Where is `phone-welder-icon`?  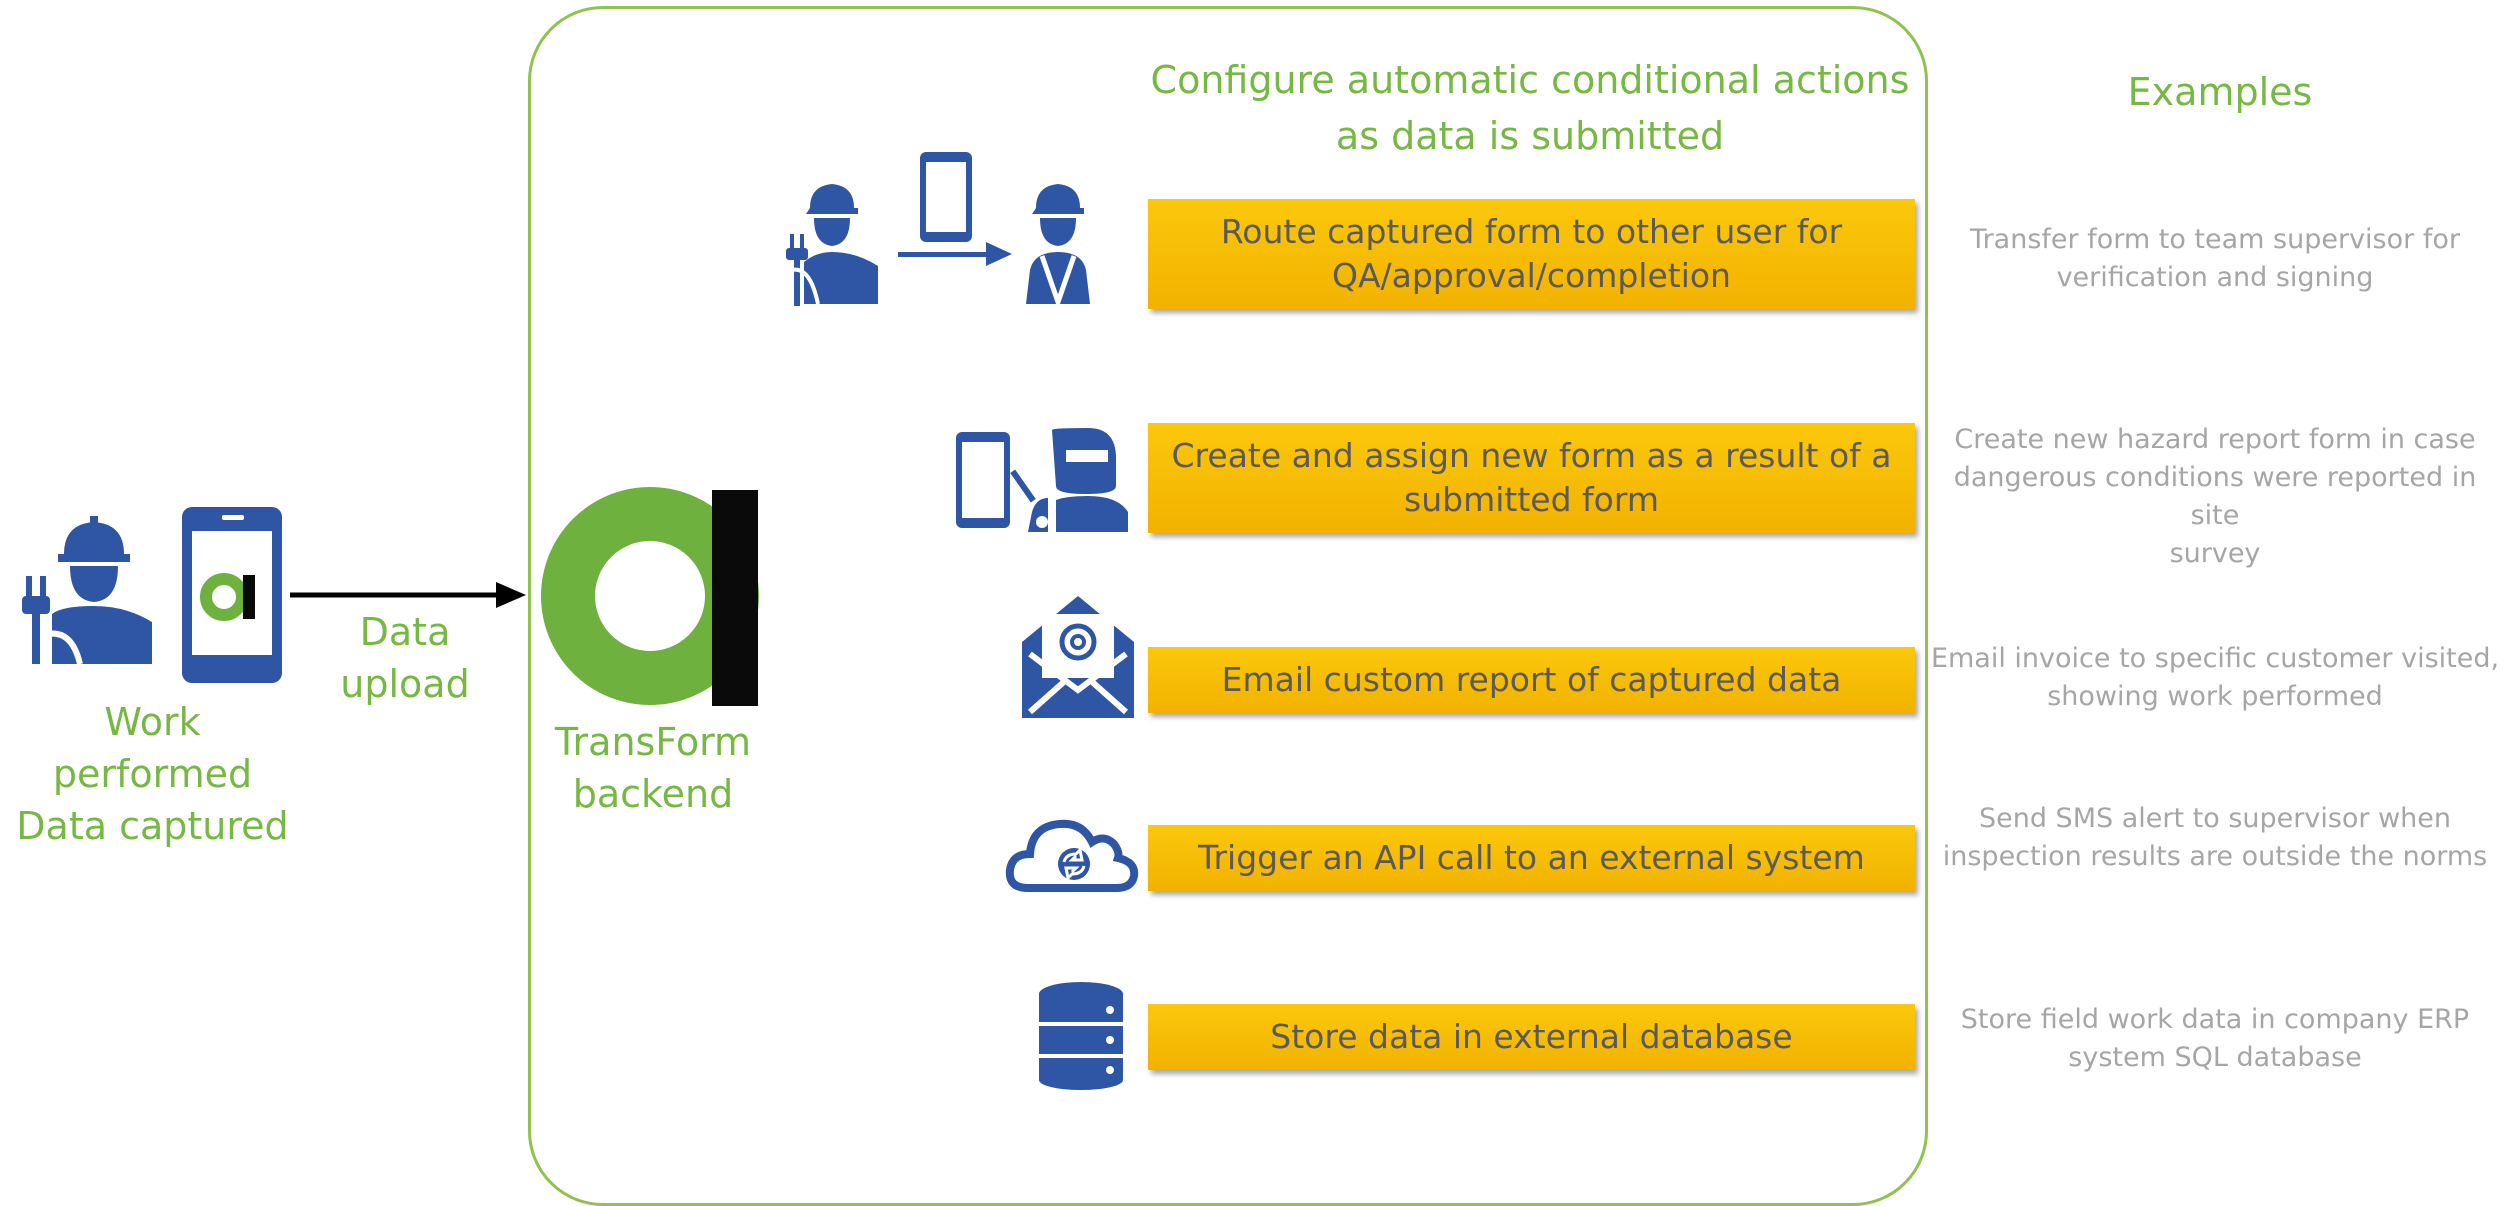
phone-welder-icon is located at coordinates (1042, 480).